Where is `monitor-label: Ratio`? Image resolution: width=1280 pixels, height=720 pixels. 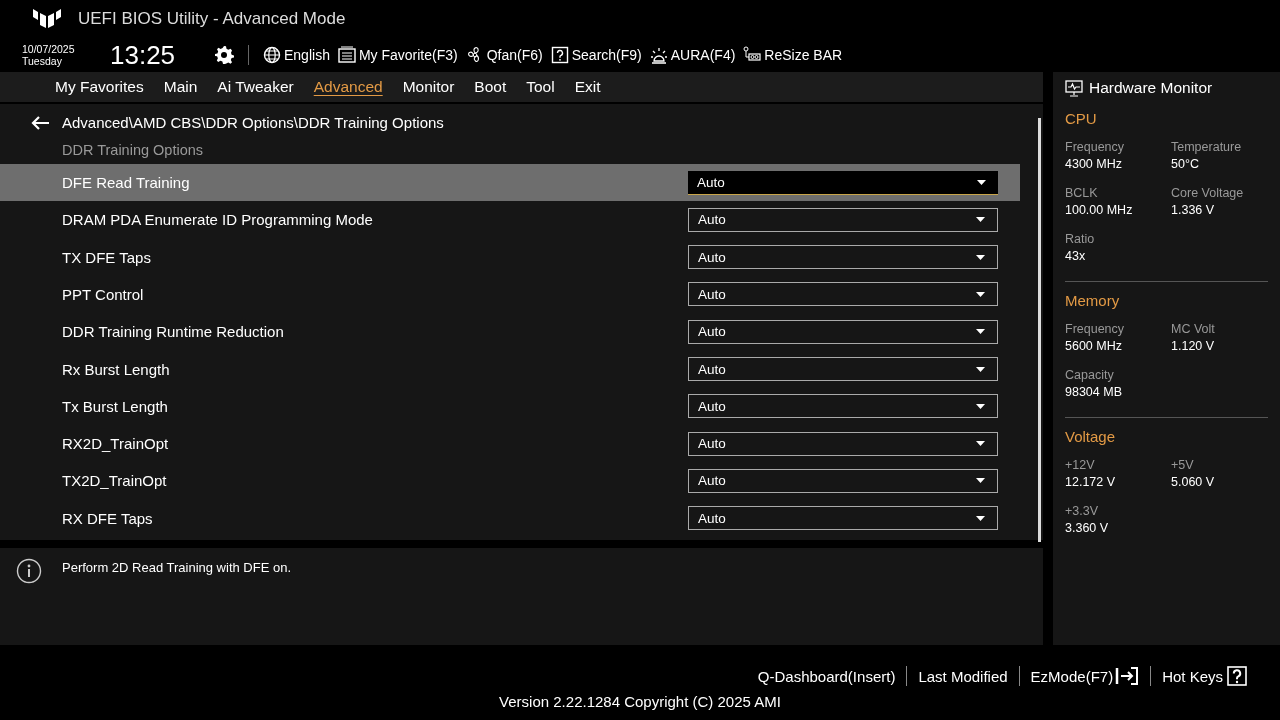 monitor-label: Ratio is located at coordinates (1080, 239).